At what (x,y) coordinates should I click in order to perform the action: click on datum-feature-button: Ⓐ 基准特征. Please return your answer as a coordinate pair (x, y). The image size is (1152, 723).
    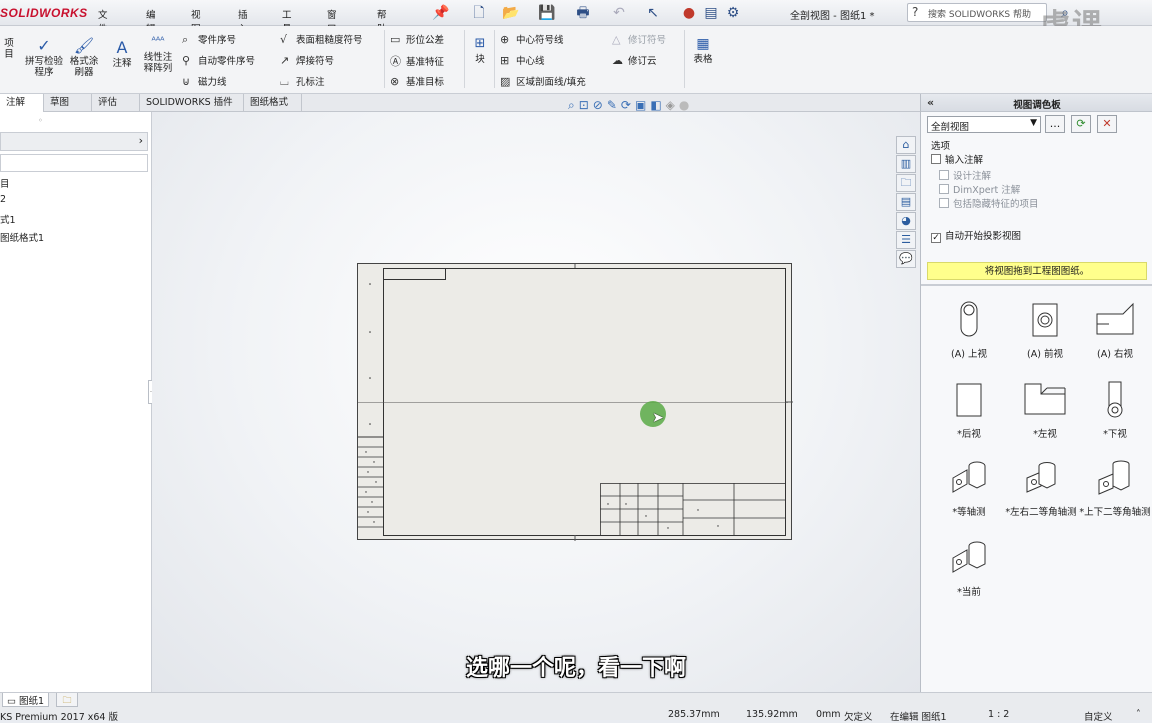
    Looking at the image, I should click on (417, 61).